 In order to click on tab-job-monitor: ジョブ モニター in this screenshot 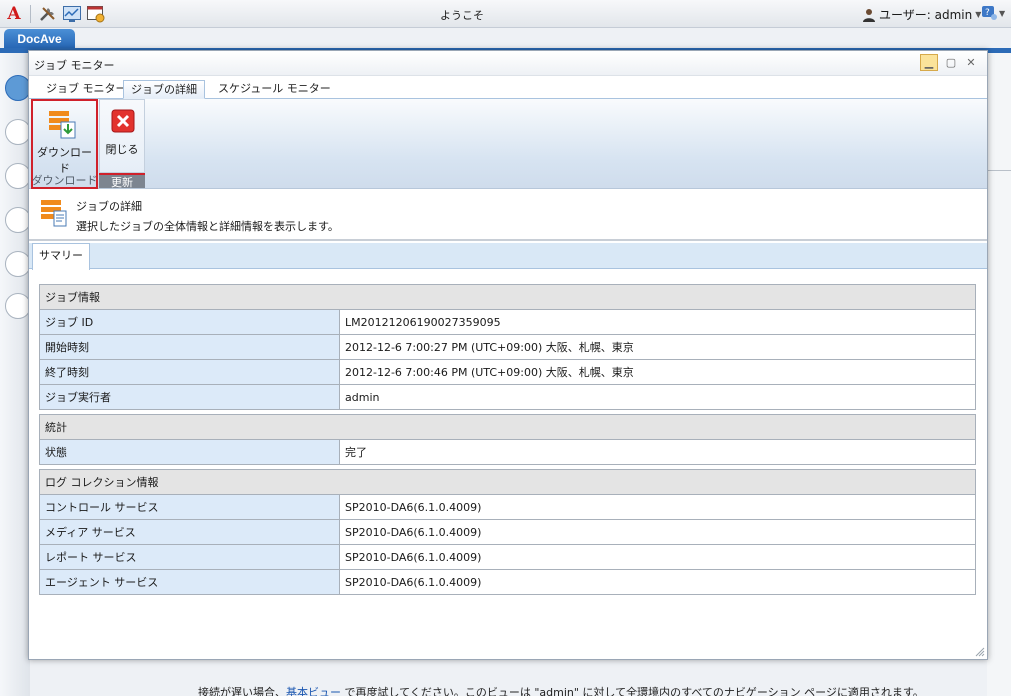, I will do `click(86, 89)`.